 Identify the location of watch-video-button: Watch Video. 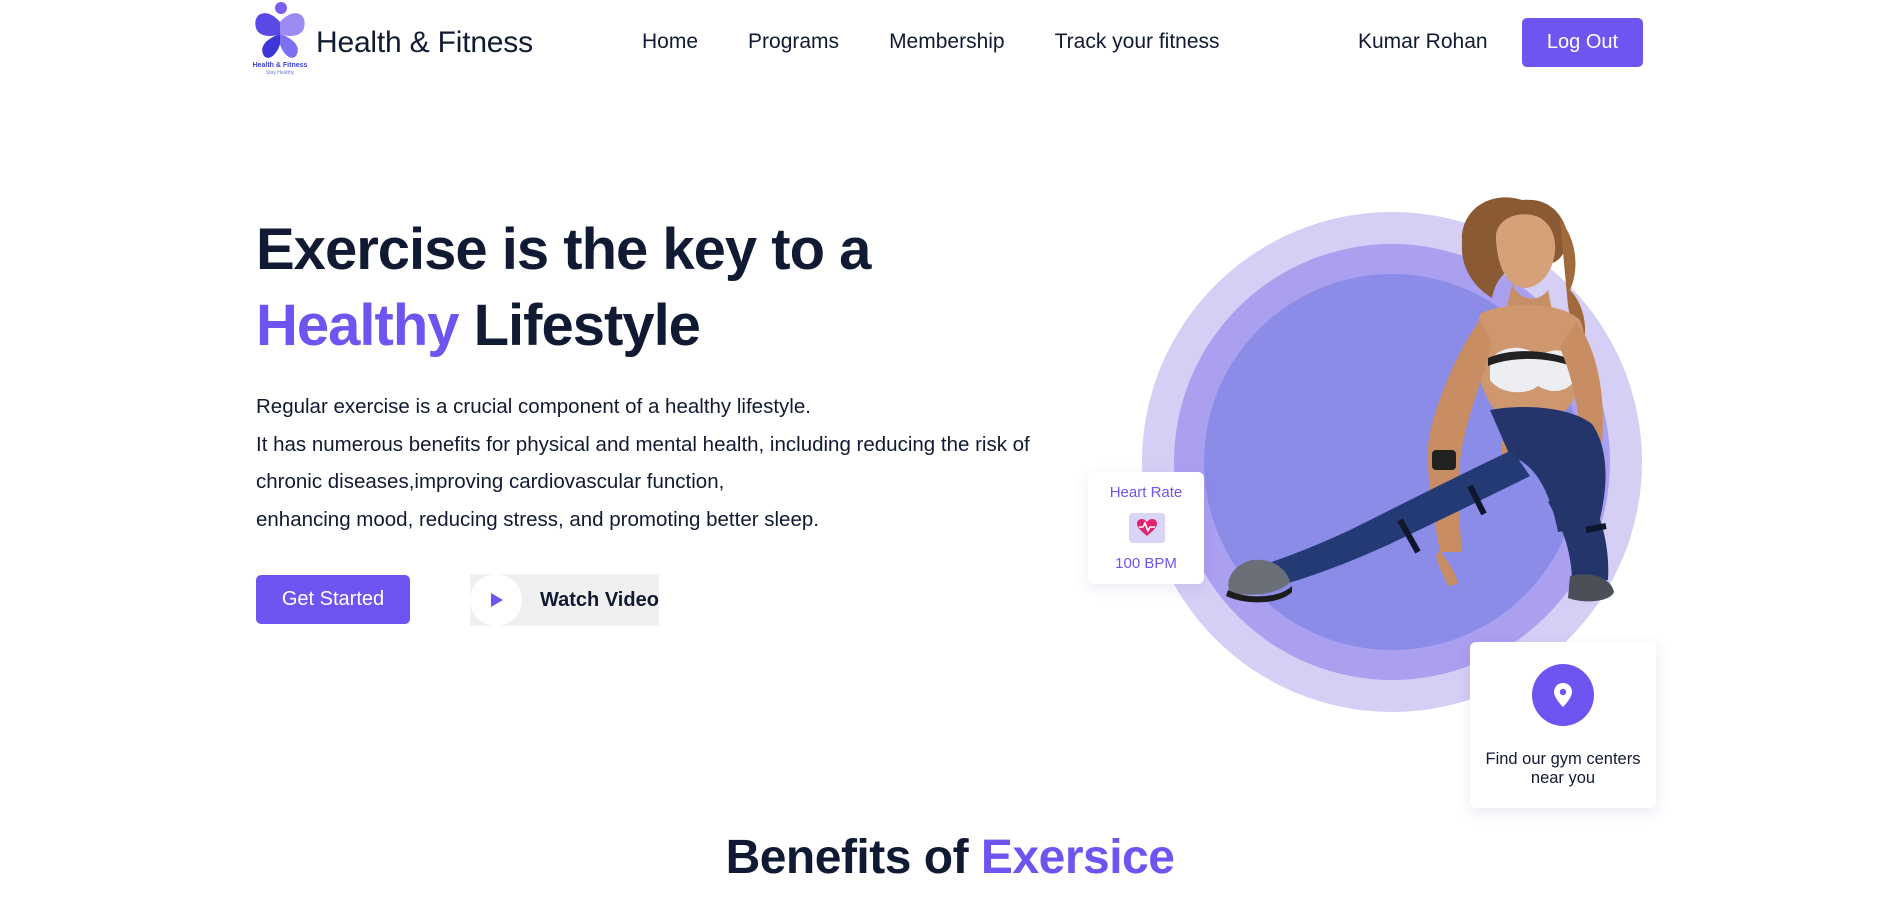
(564, 600).